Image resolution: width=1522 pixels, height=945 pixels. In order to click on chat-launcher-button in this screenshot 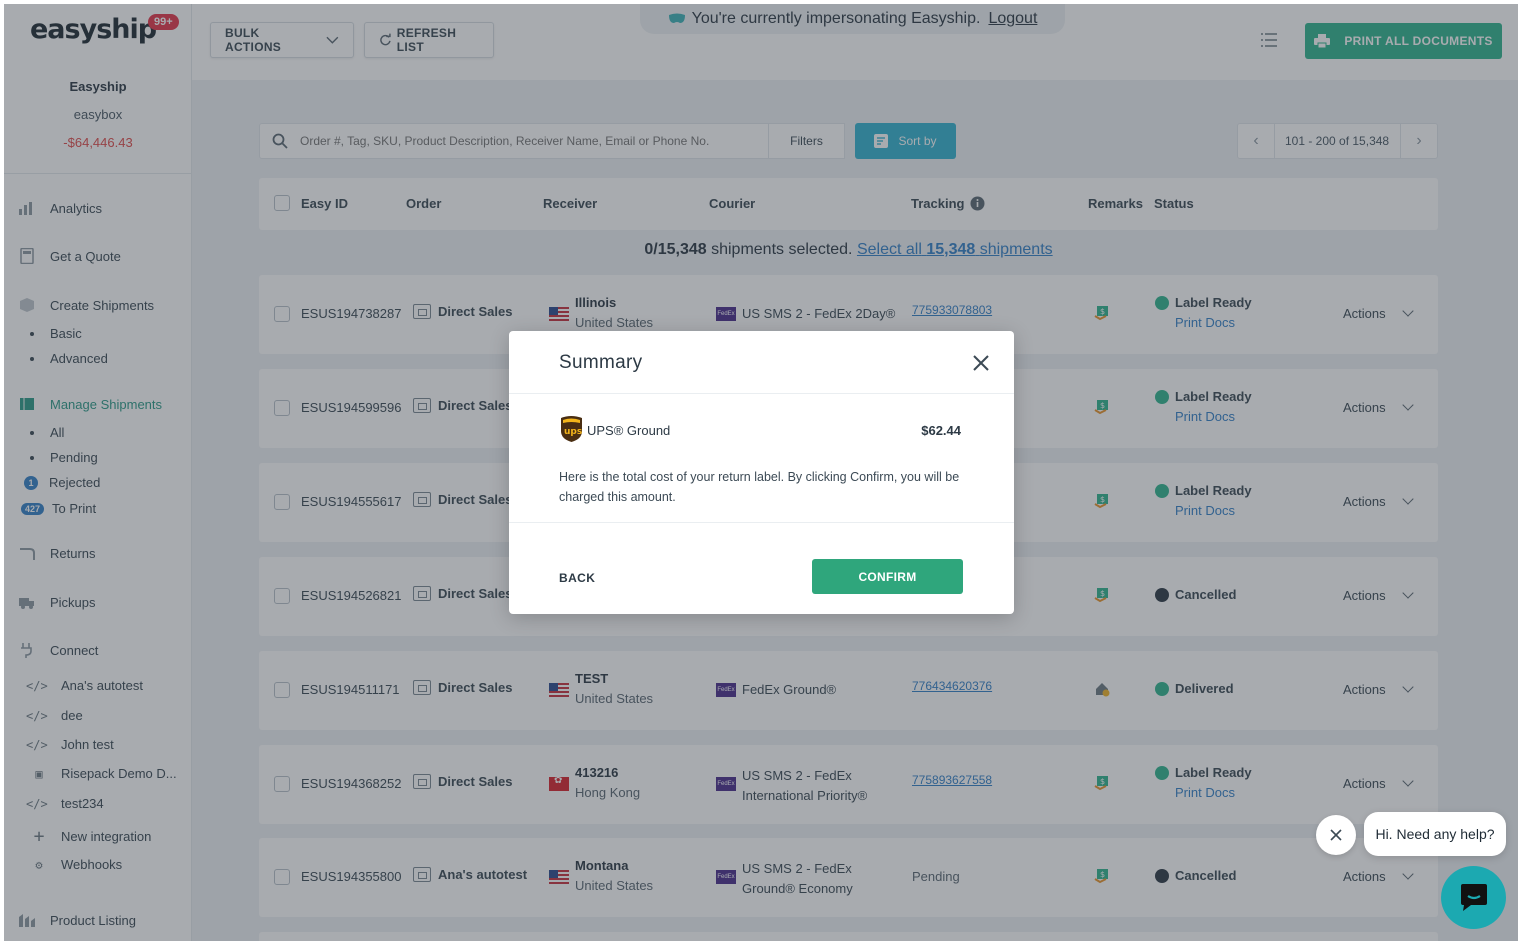, I will do `click(1473, 897)`.